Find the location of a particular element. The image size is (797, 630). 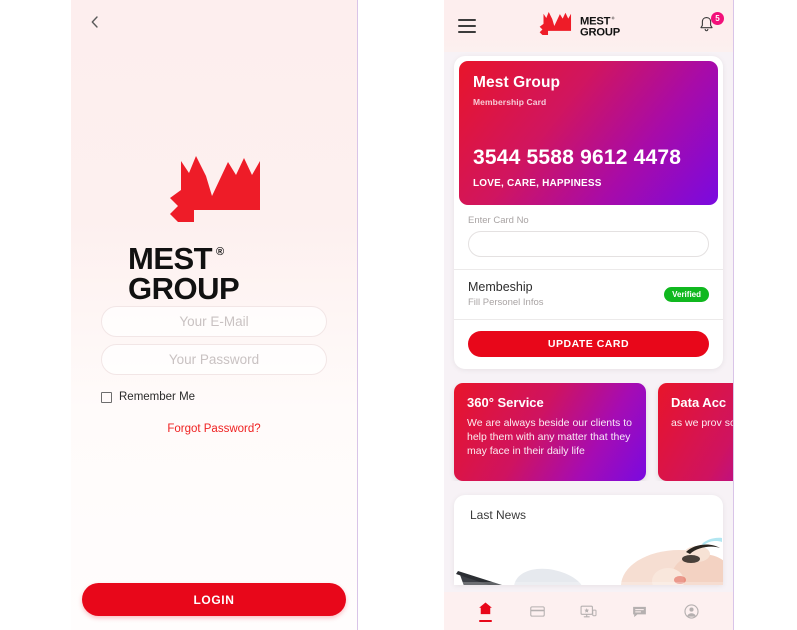

svg-text: MEST is located at coordinates (595, 22).